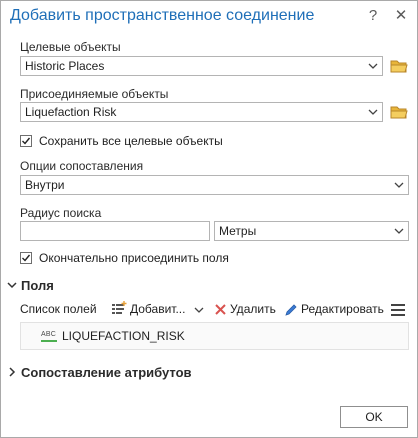 The height and width of the screenshot is (438, 418). Describe the element at coordinates (106, 372) in the screenshot. I see `attribute-matching-title: Сопоставление атрибутов` at that location.